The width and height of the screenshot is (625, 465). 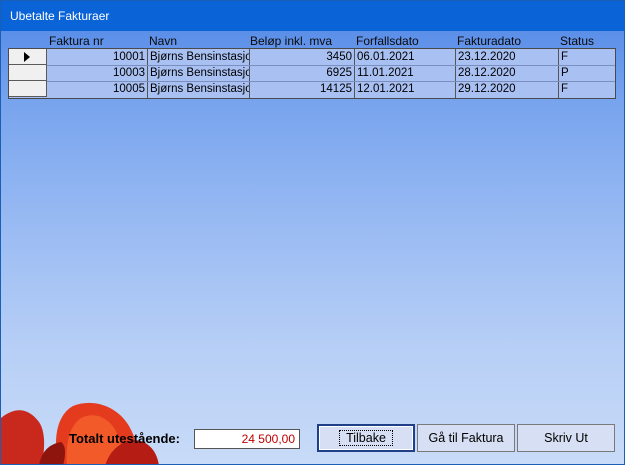 I want to click on cell-faktura-nr: 10005, so click(x=97, y=89).